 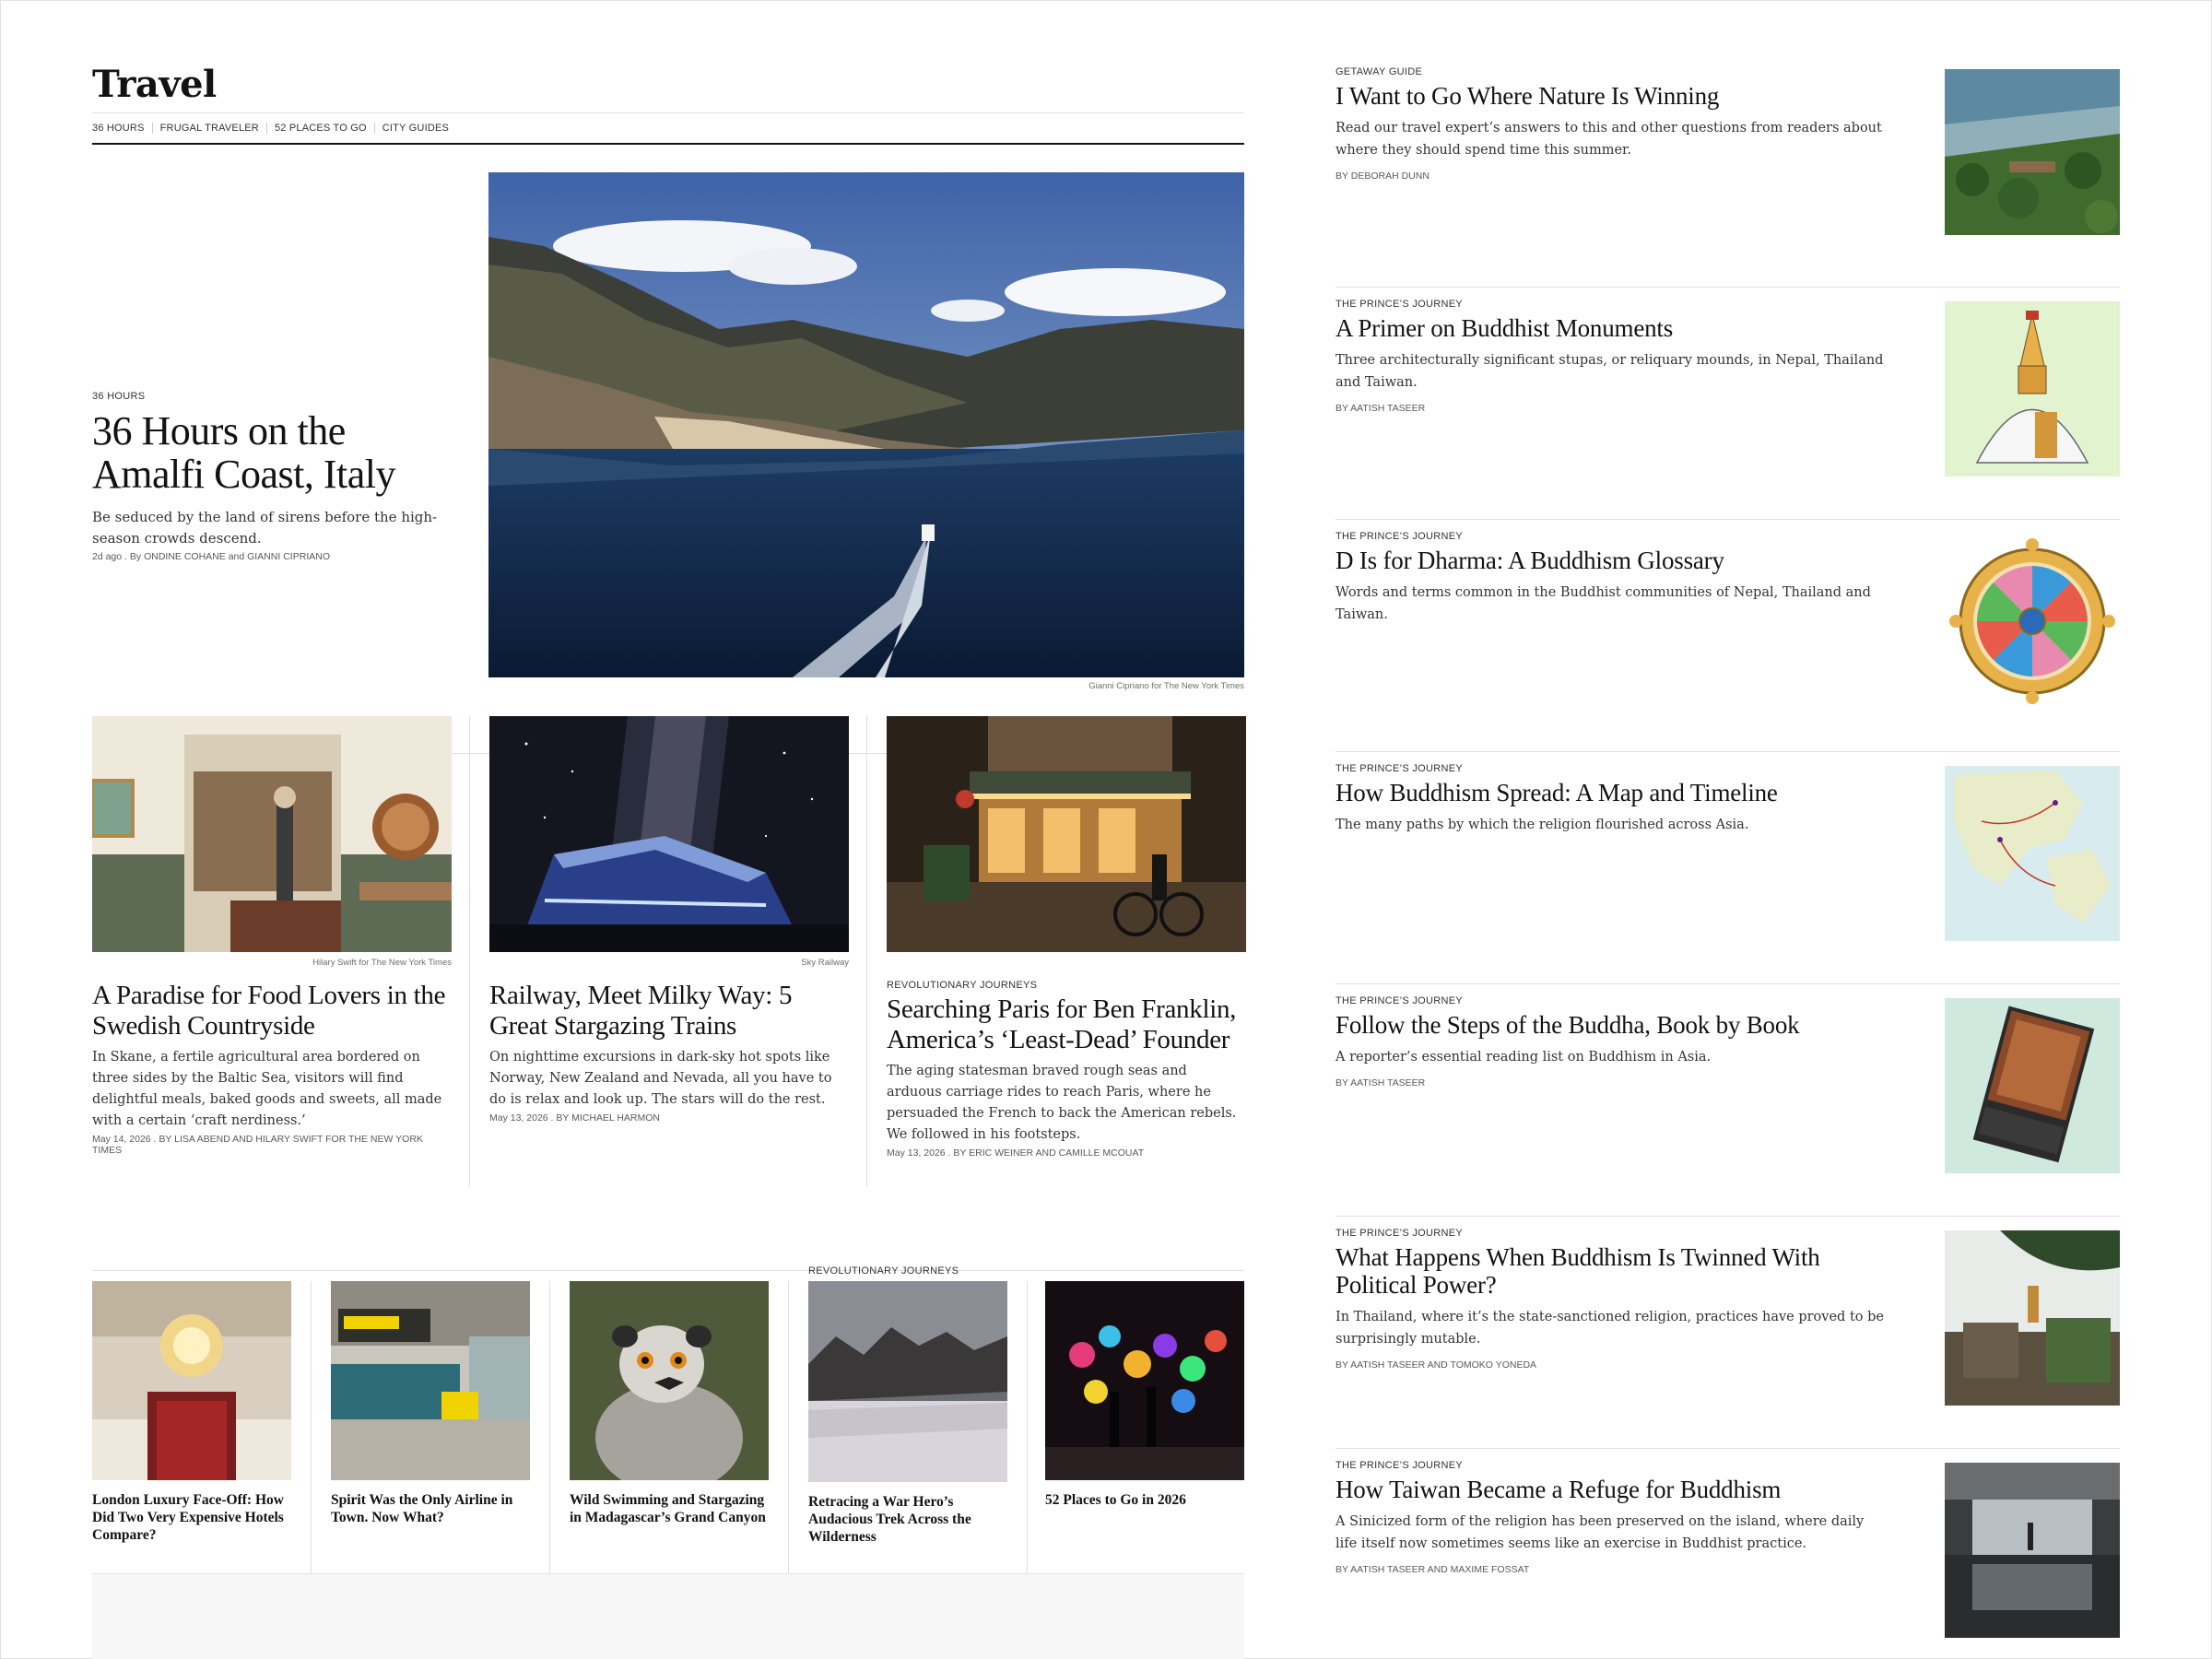 I want to click on hero-image-credit: Gianni Cipriano for The New York Times, so click(x=1166, y=686).